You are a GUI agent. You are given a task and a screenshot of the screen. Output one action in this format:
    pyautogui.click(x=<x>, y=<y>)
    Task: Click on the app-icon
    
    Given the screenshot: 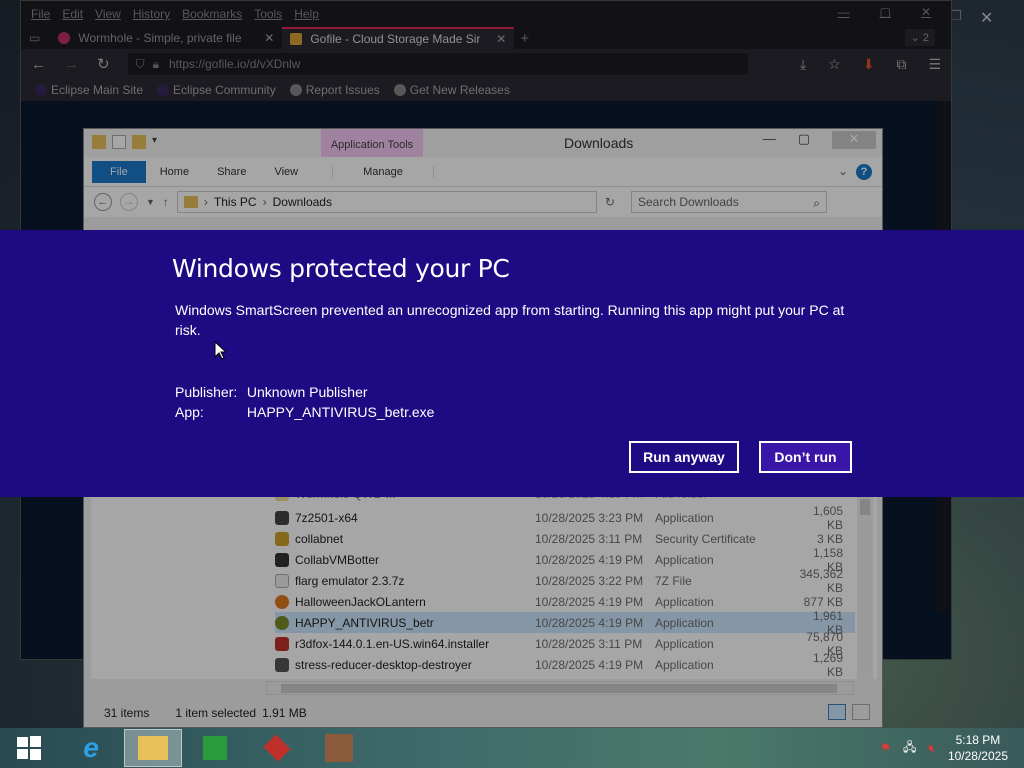 What is the action you would take?
    pyautogui.click(x=339, y=748)
    